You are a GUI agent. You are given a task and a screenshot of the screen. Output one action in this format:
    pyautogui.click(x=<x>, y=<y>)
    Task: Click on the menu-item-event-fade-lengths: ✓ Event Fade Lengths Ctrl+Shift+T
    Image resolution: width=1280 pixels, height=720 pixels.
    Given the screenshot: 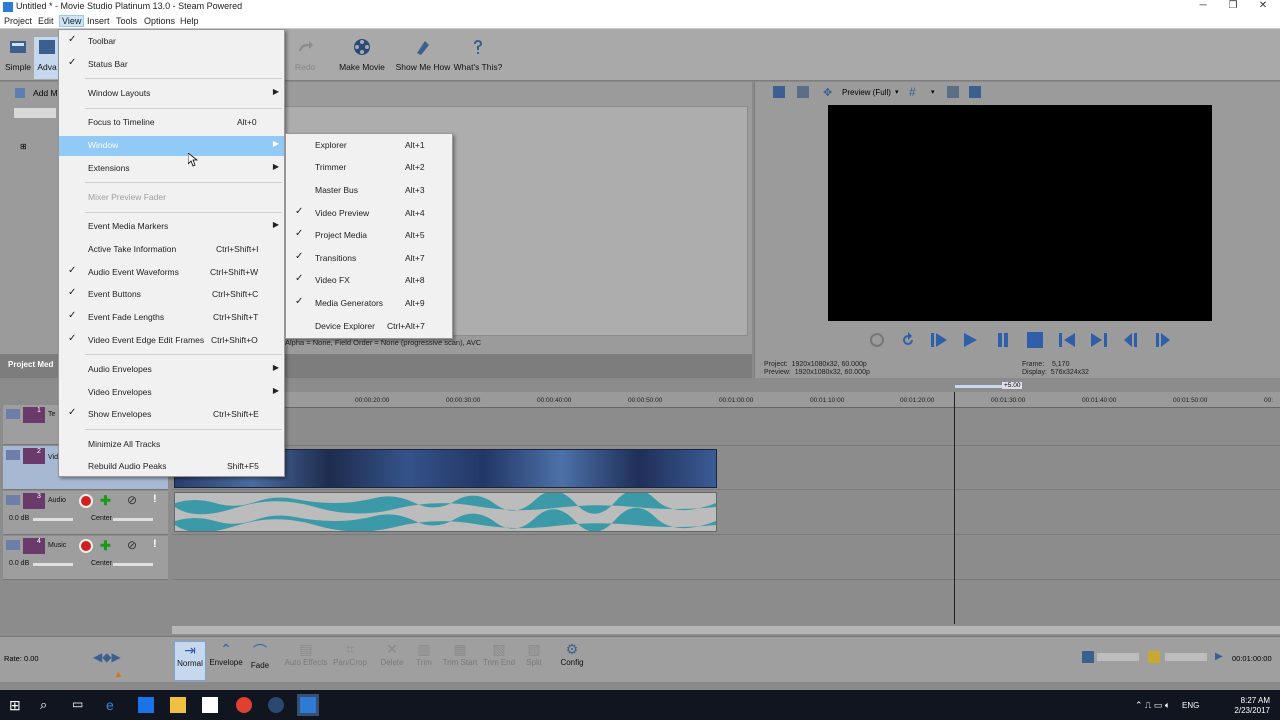 What is the action you would take?
    pyautogui.click(x=171, y=318)
    